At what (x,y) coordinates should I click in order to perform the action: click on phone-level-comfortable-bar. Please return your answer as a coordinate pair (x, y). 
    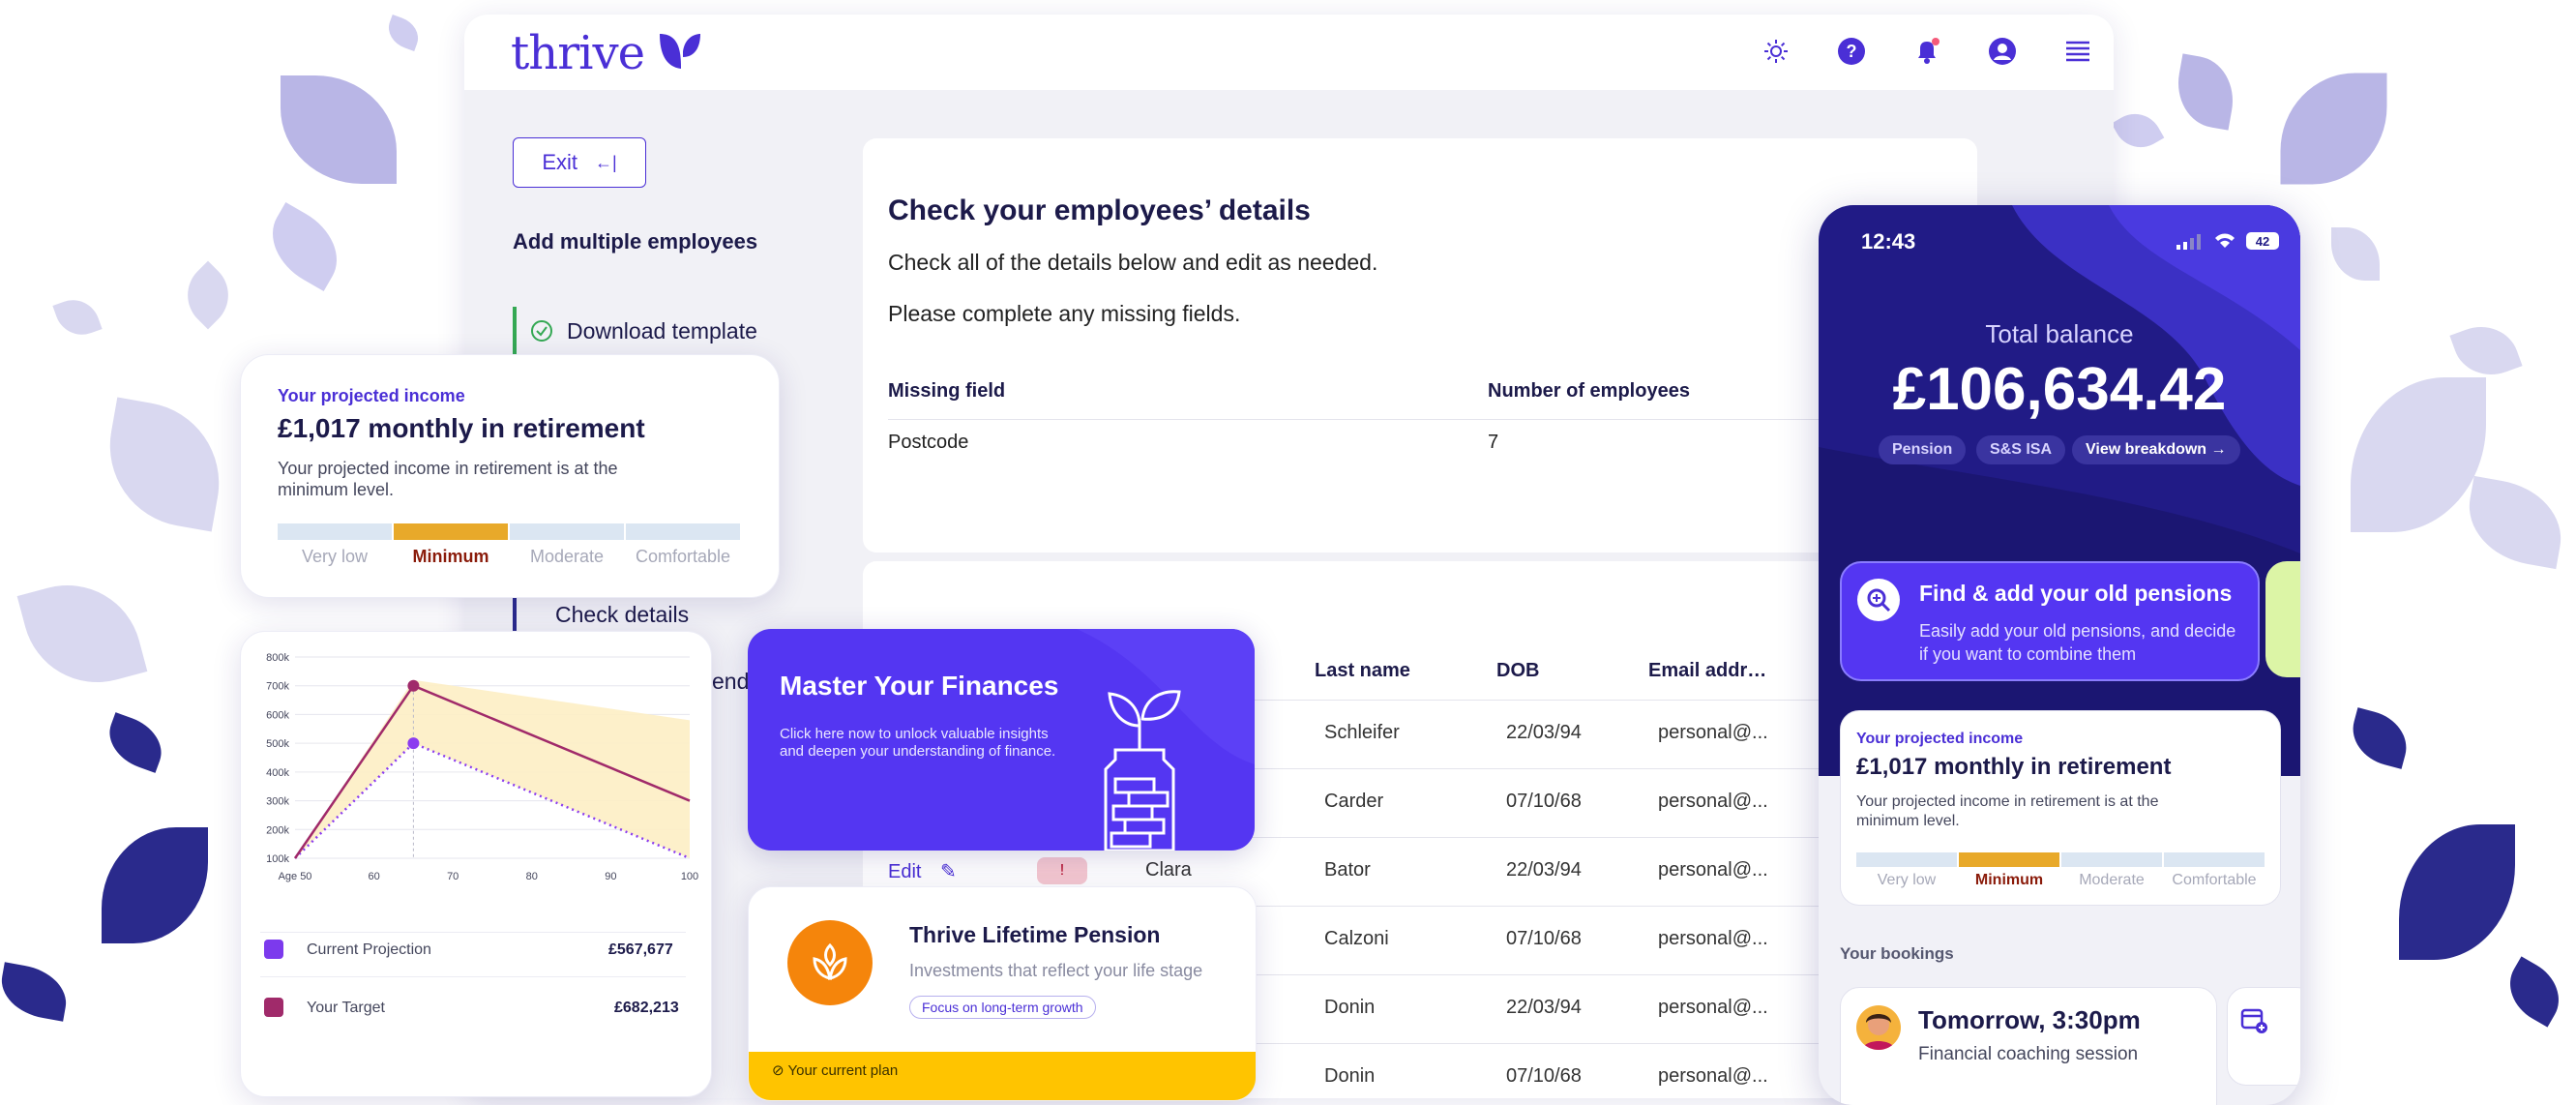
    Looking at the image, I should click on (2215, 860).